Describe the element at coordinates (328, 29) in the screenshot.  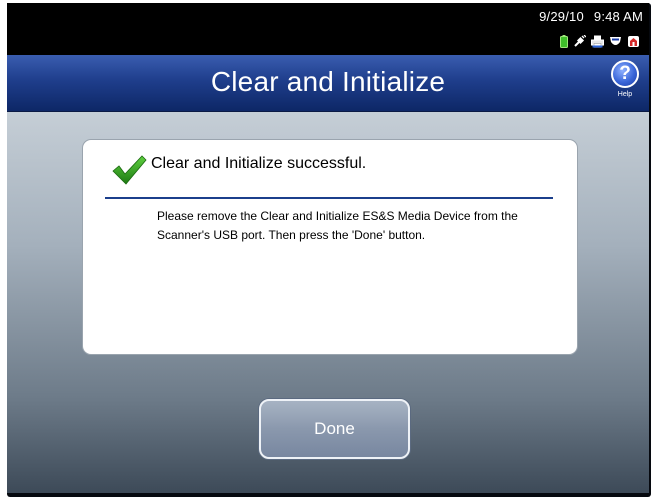
I see `status-bar: 9/29/10 9:48 AM` at that location.